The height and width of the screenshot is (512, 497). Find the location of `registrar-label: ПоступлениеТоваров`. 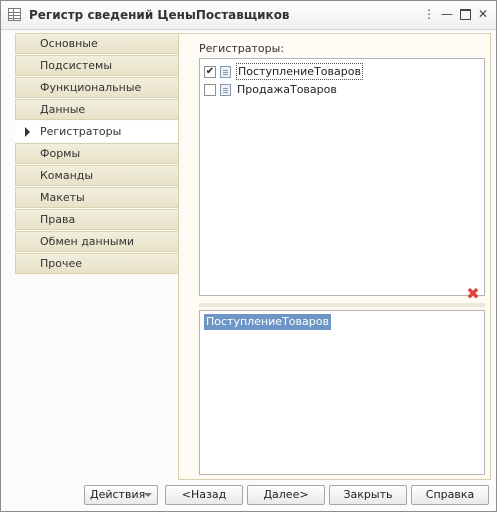

registrar-label: ПоступлениеТоваров is located at coordinates (299, 71).